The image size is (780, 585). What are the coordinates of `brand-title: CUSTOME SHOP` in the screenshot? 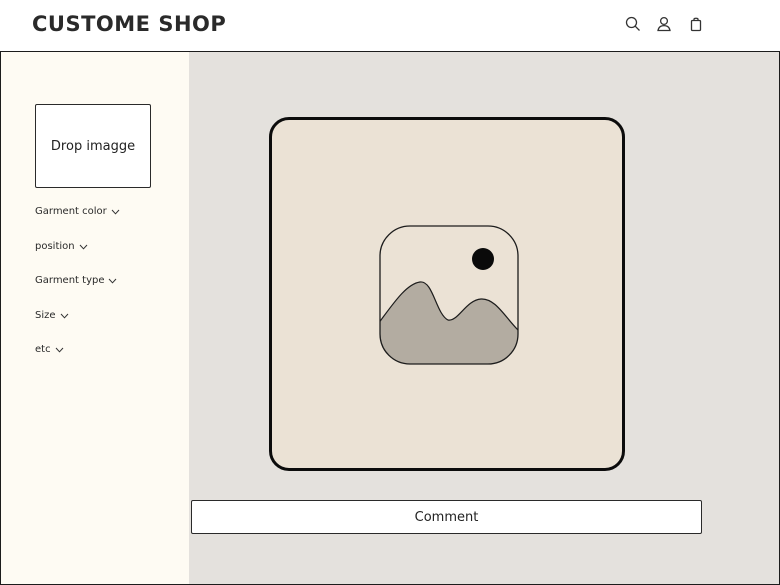 It's located at (129, 24).